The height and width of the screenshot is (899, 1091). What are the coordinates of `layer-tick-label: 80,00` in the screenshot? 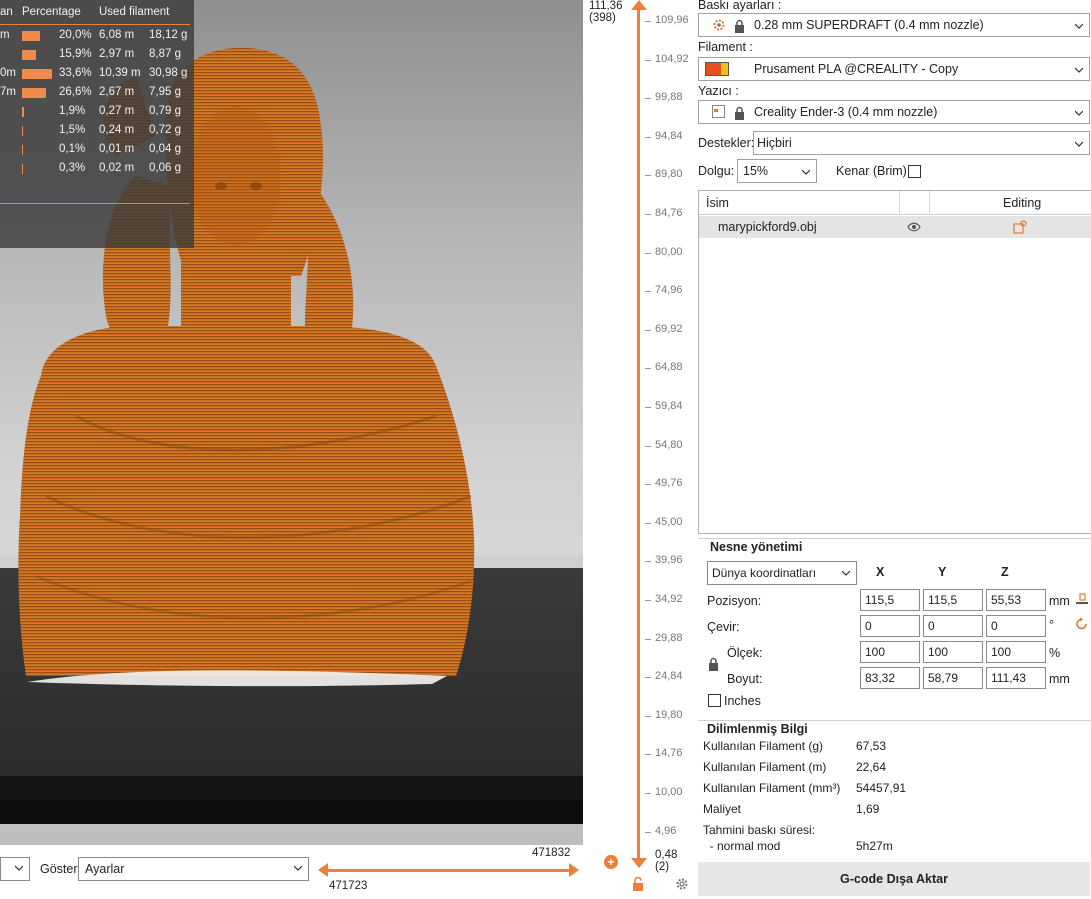 It's located at (669, 251).